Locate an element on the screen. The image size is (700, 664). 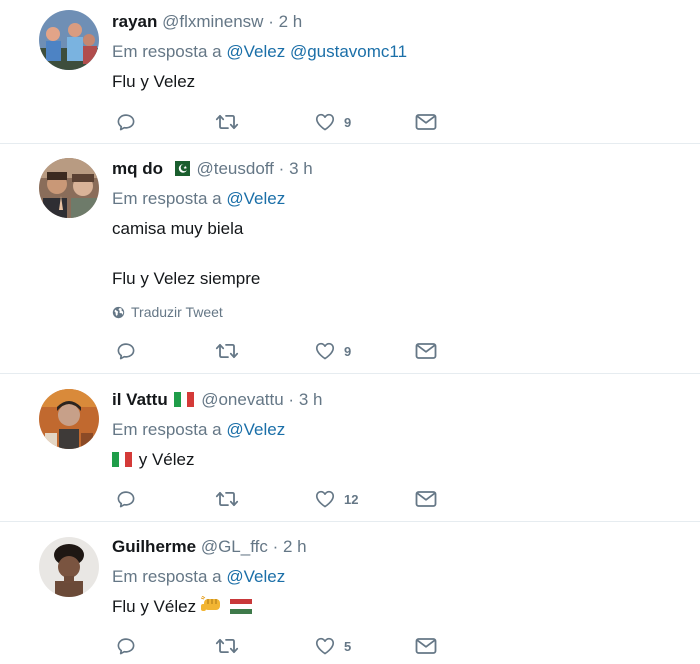
tweet-text-line: Flu y Velez siempre is located at coordinates (186, 278).